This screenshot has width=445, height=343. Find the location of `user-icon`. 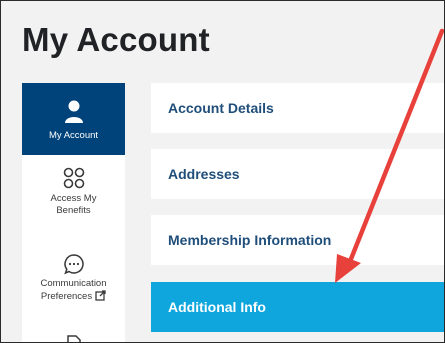

user-icon is located at coordinates (73, 111).